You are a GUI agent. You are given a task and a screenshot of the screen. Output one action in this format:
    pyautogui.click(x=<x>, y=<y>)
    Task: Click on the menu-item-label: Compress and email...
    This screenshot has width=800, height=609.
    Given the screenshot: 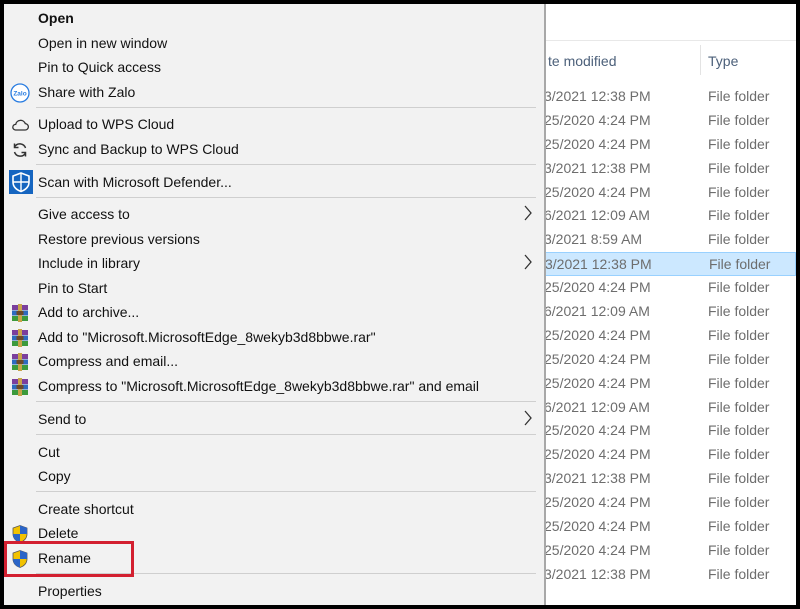 What is the action you would take?
    pyautogui.click(x=108, y=361)
    